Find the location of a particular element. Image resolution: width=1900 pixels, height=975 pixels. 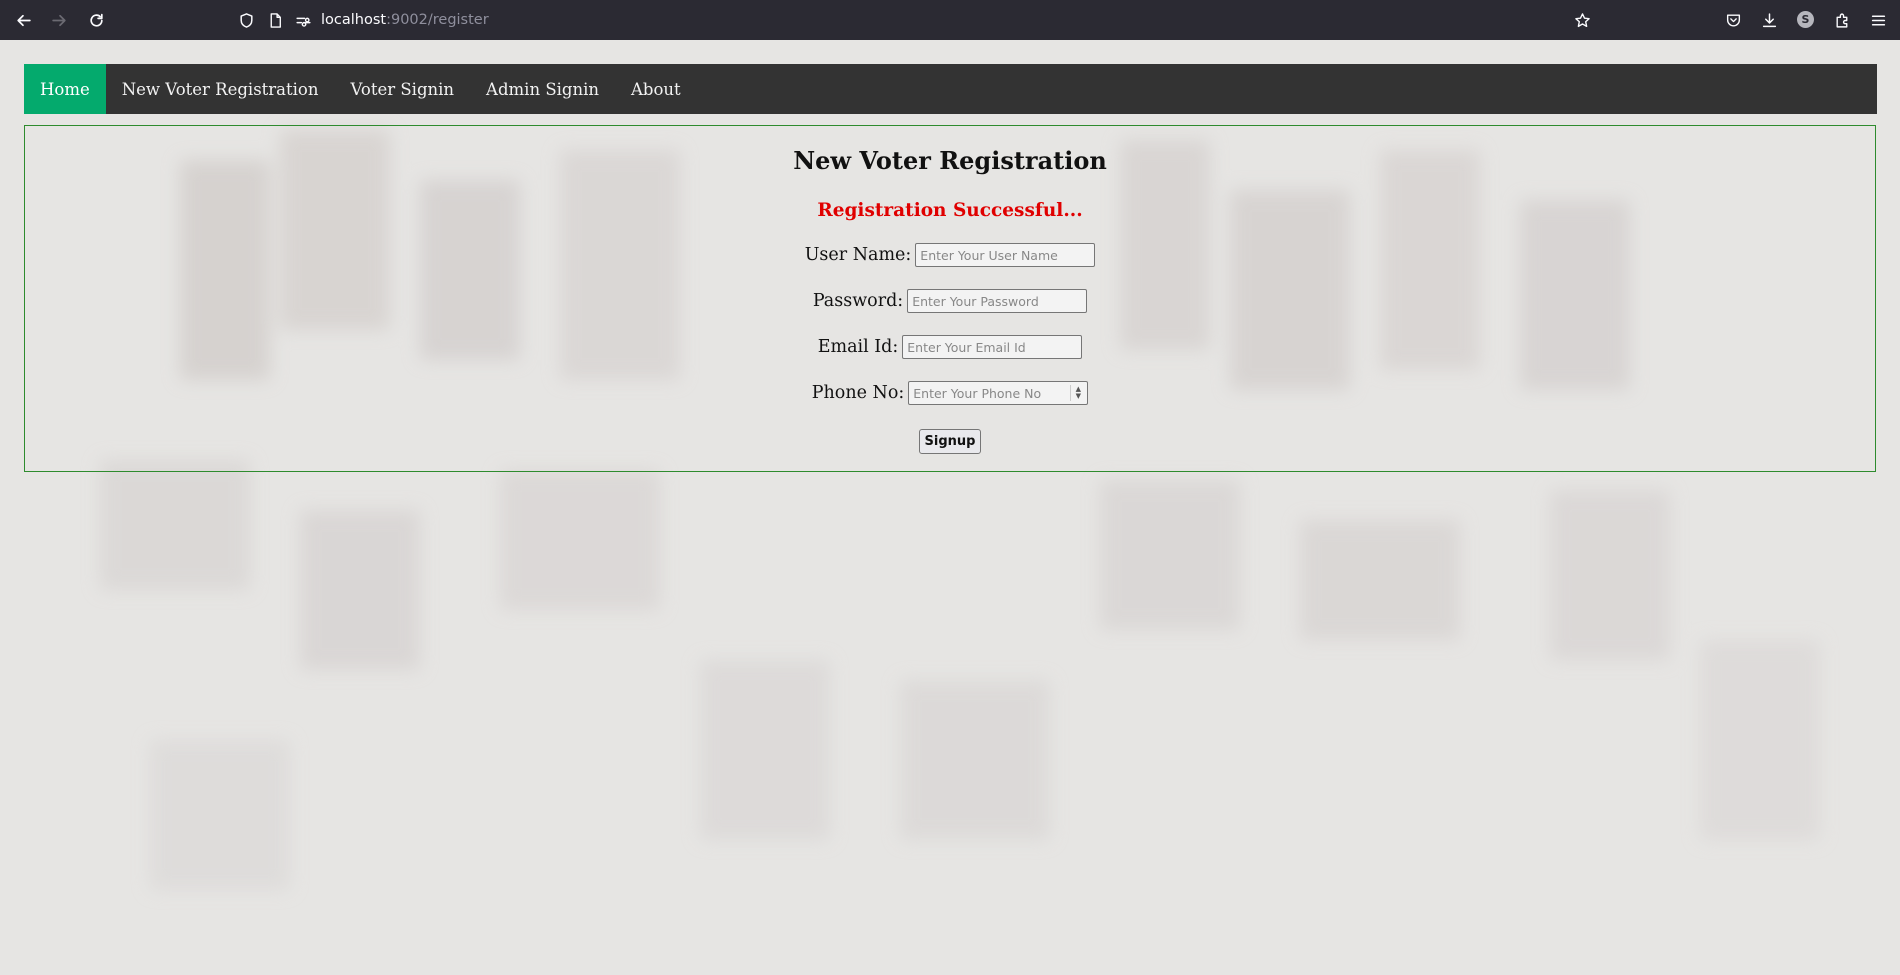

phone-placeholder: Enter Your Phone No is located at coordinates (977, 393).